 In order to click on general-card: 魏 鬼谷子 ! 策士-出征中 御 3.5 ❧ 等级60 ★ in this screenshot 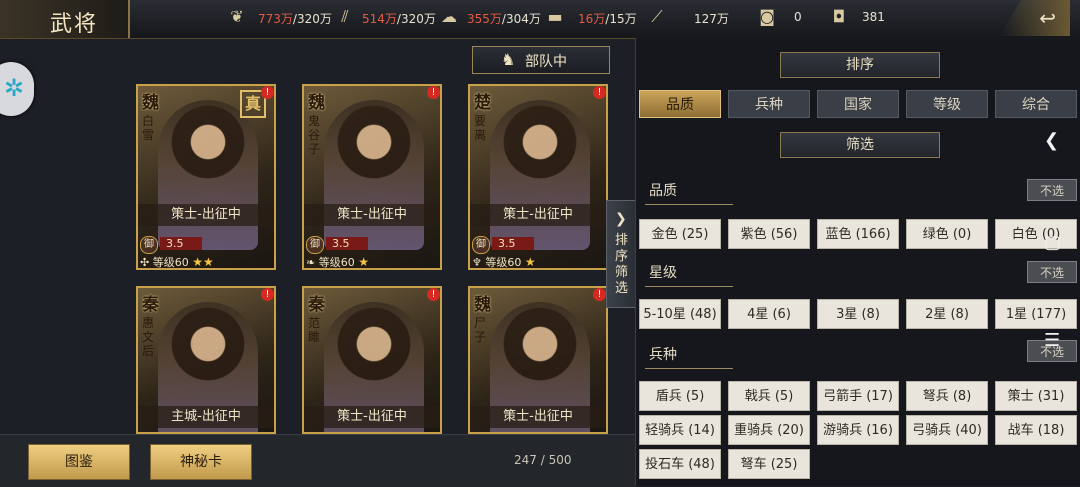, I will do `click(372, 177)`.